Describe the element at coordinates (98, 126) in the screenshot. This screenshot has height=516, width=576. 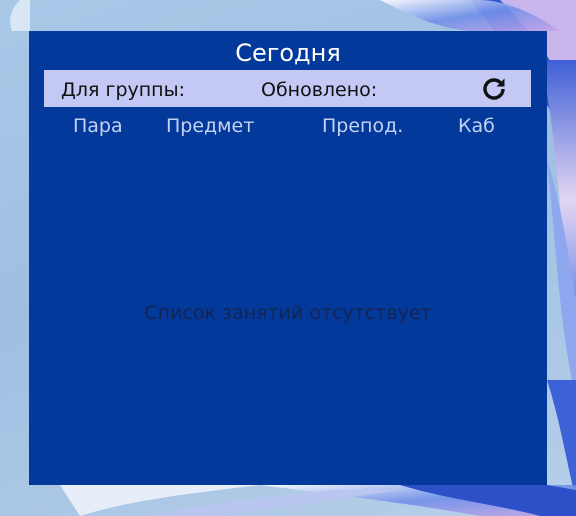
I see `column-header-para: Пара` at that location.